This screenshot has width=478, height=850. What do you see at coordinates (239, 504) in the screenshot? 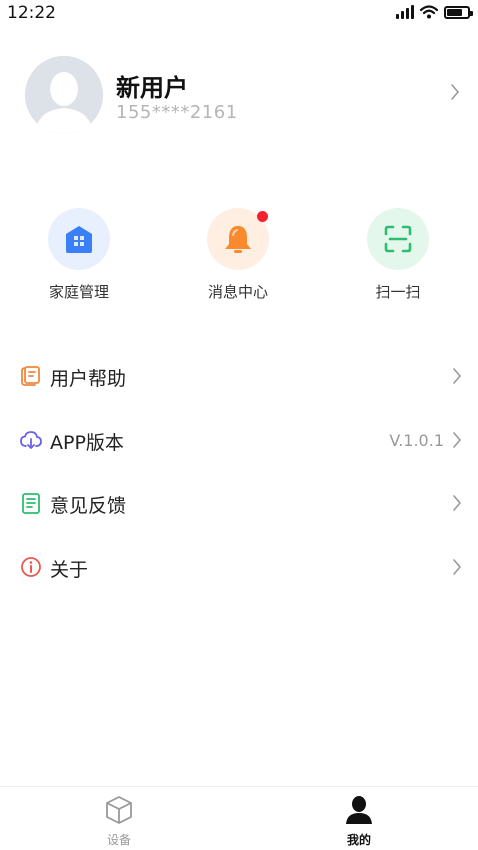
I see `menu-item-feedback: 意见反馈` at bounding box center [239, 504].